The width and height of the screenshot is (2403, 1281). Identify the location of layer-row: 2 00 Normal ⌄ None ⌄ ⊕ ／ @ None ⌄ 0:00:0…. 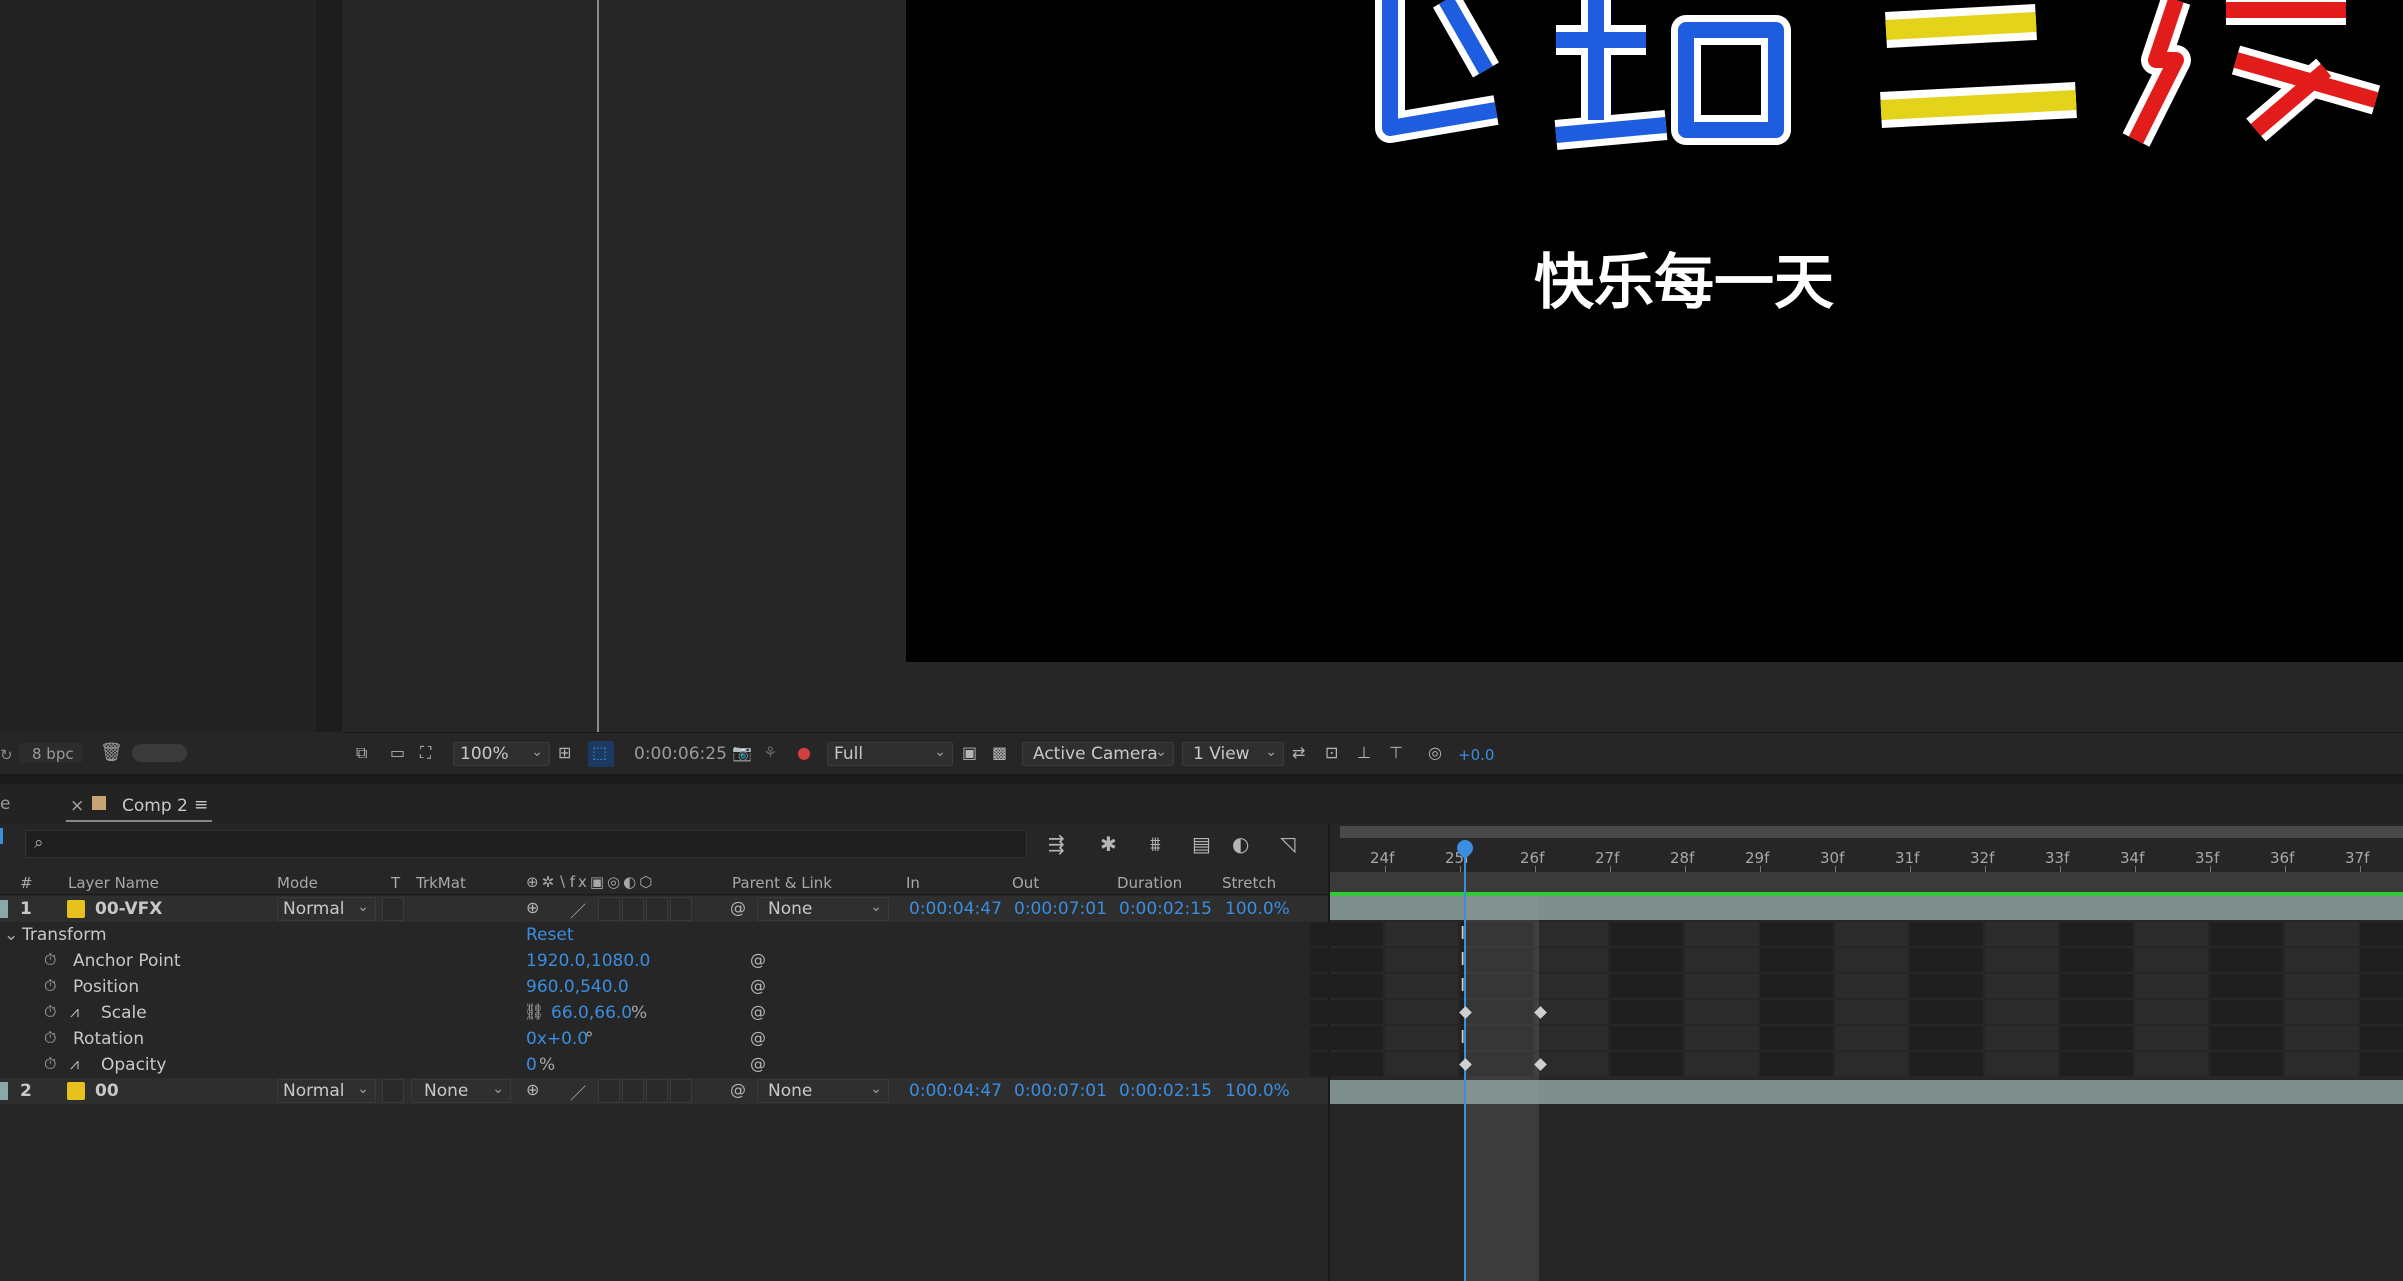
(664, 1091).